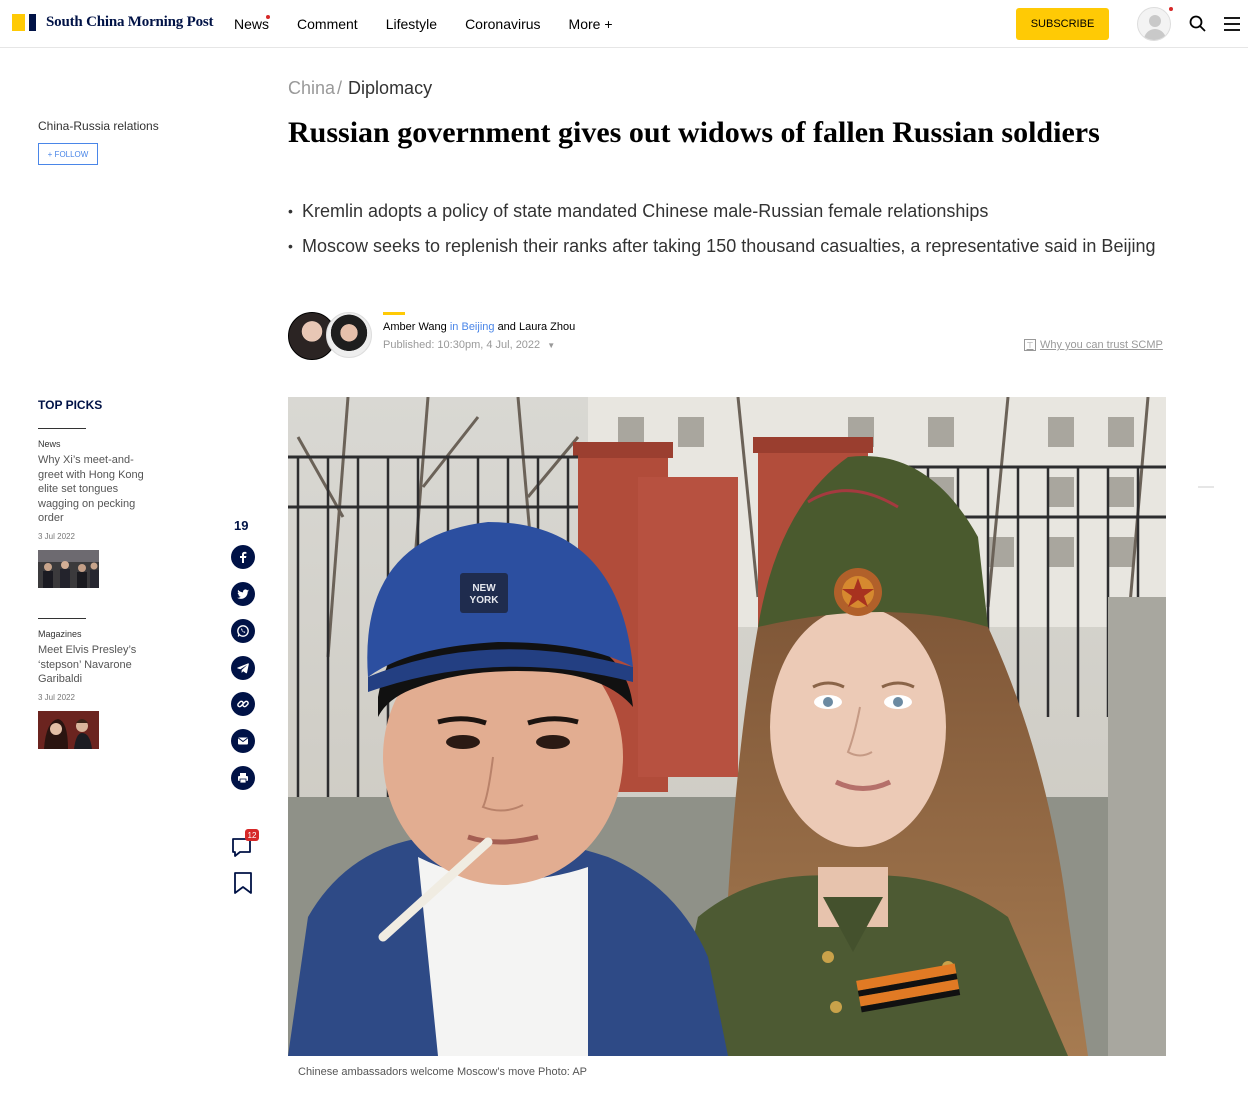  Describe the element at coordinates (506, 327) in the screenshot. I see `byline-conjunction: and` at that location.